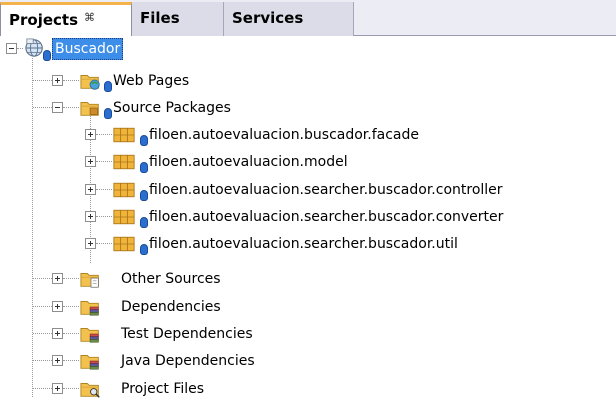 This screenshot has width=616, height=411. Describe the element at coordinates (308, 334) in the screenshot. I see `tree-row-test-dependencies: Test Dependencies` at that location.